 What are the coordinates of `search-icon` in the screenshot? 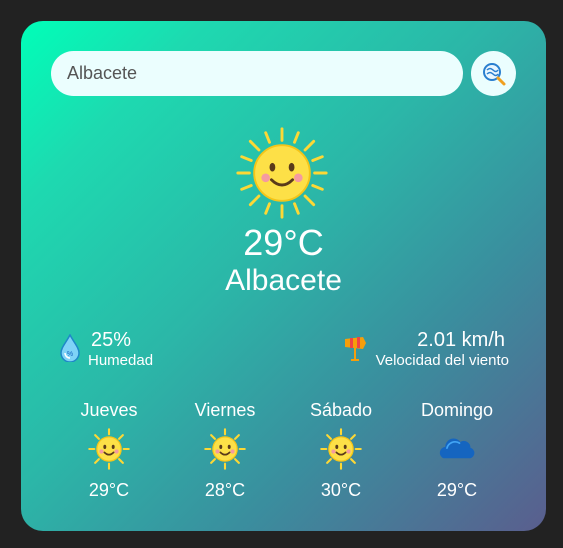 It's located at (493, 73).